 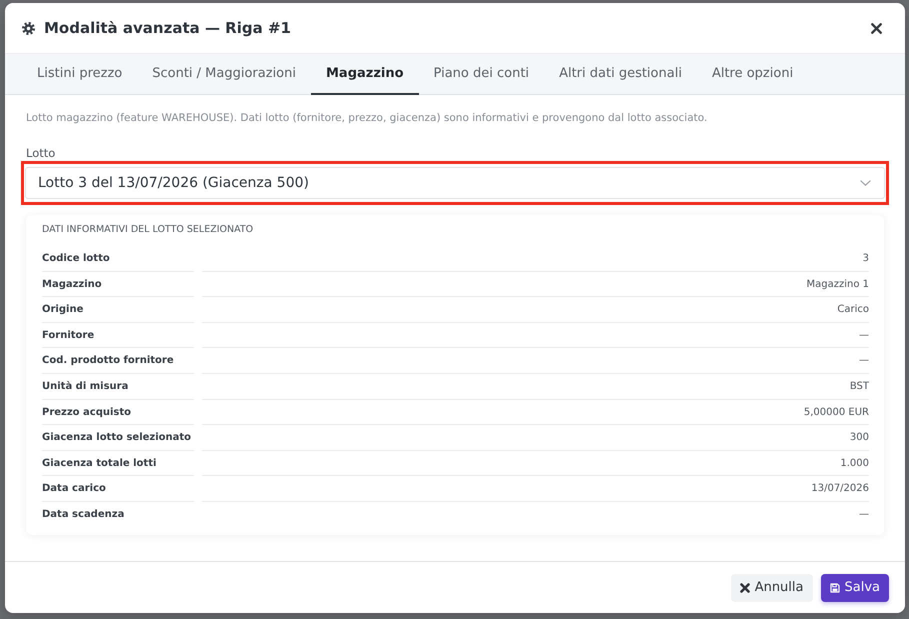 What do you see at coordinates (364, 74) in the screenshot?
I see `tab: Magazzino` at bounding box center [364, 74].